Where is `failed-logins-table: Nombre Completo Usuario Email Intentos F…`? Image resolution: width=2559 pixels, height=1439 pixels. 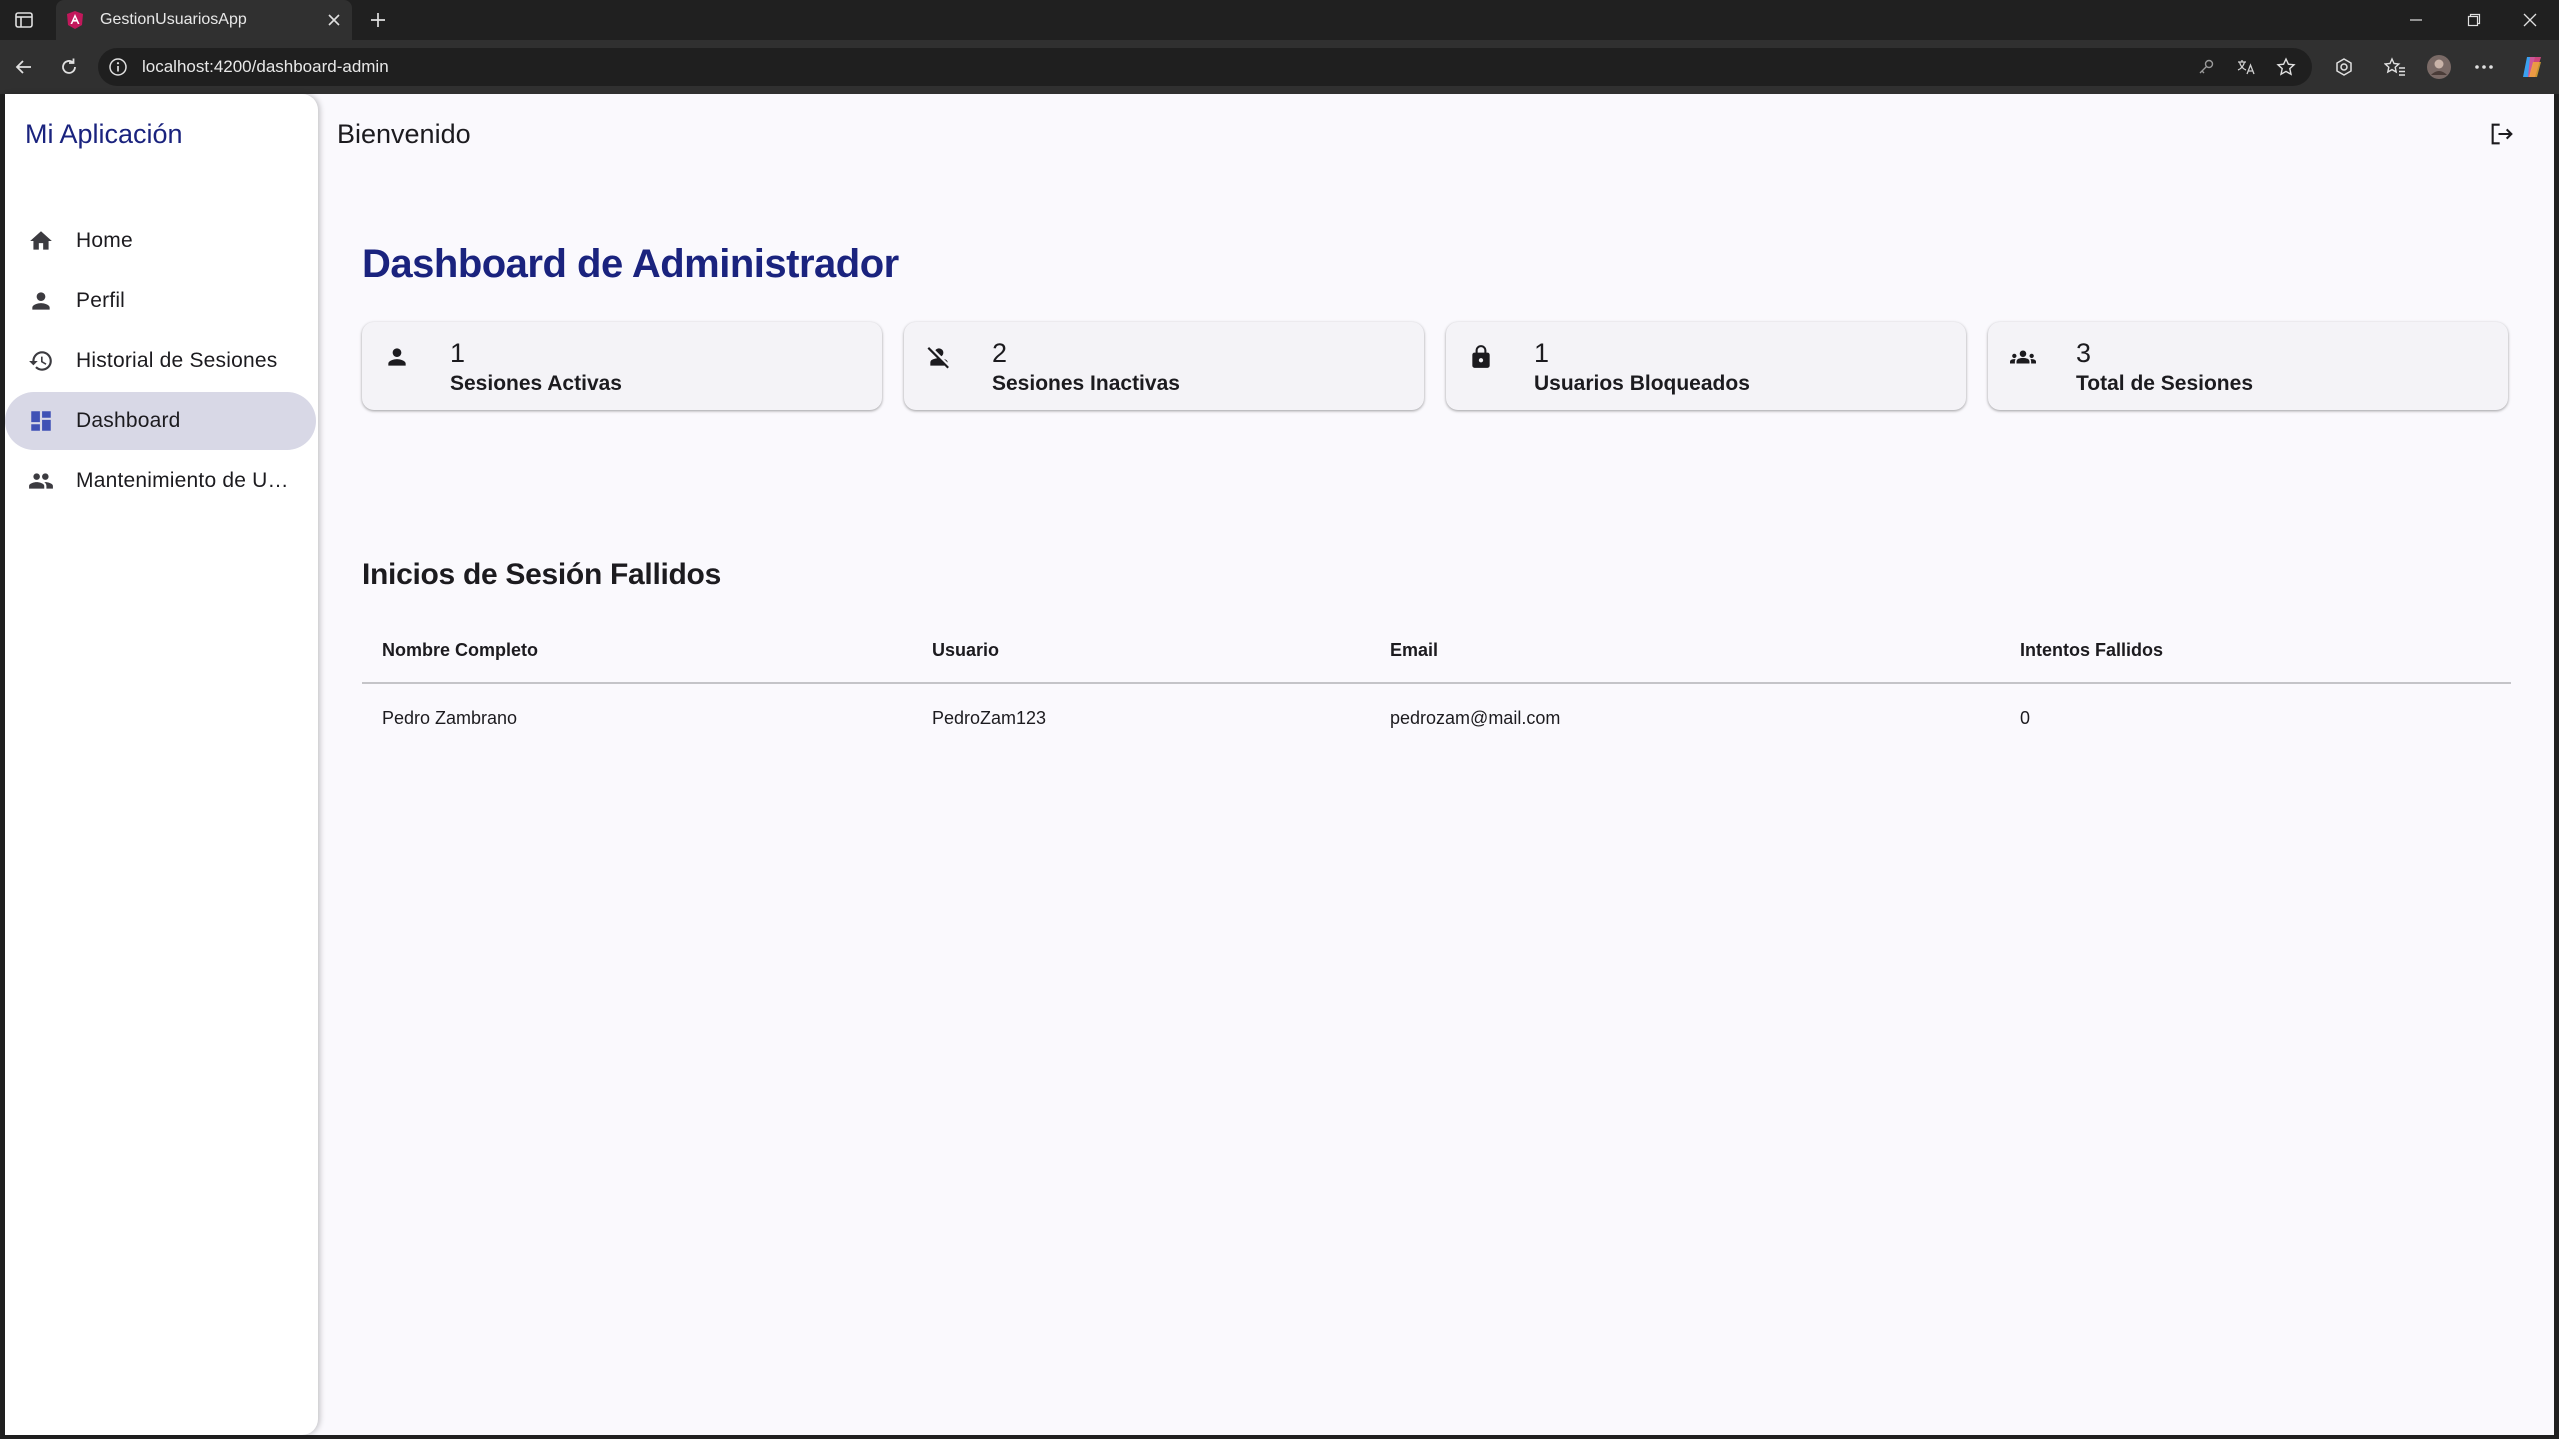 failed-logins-table: Nombre Completo Usuario Email Intentos F… is located at coordinates (1436, 684).